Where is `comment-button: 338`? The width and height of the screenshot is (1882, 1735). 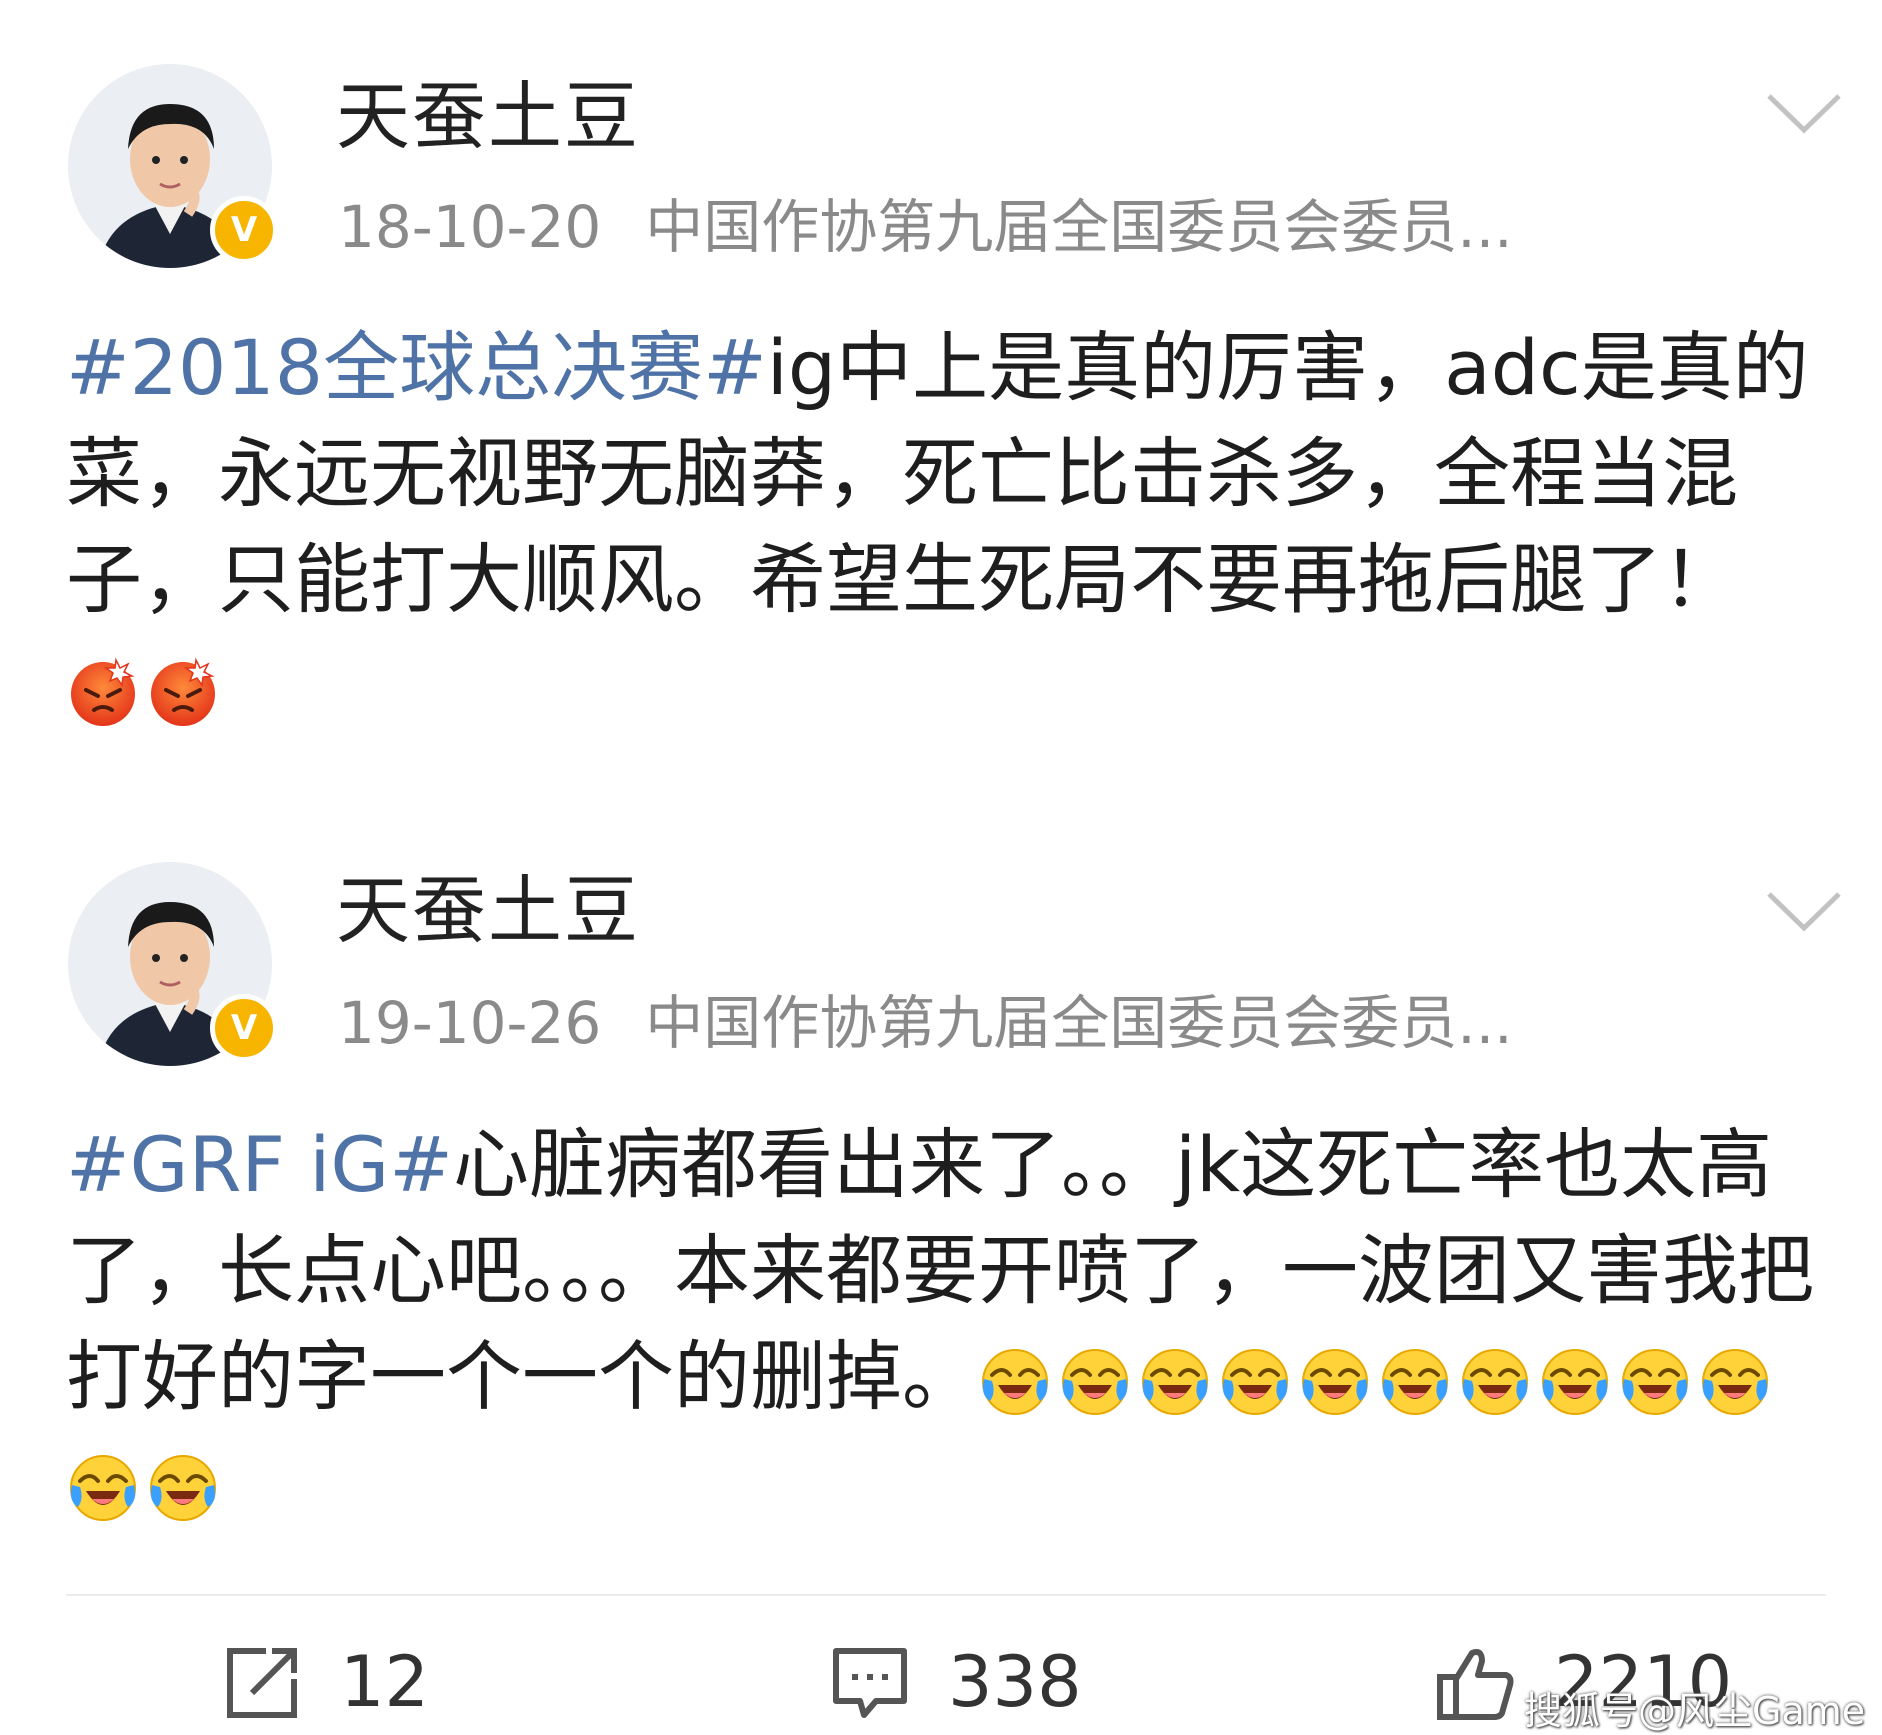
comment-button: 338 is located at coordinates (956, 1682).